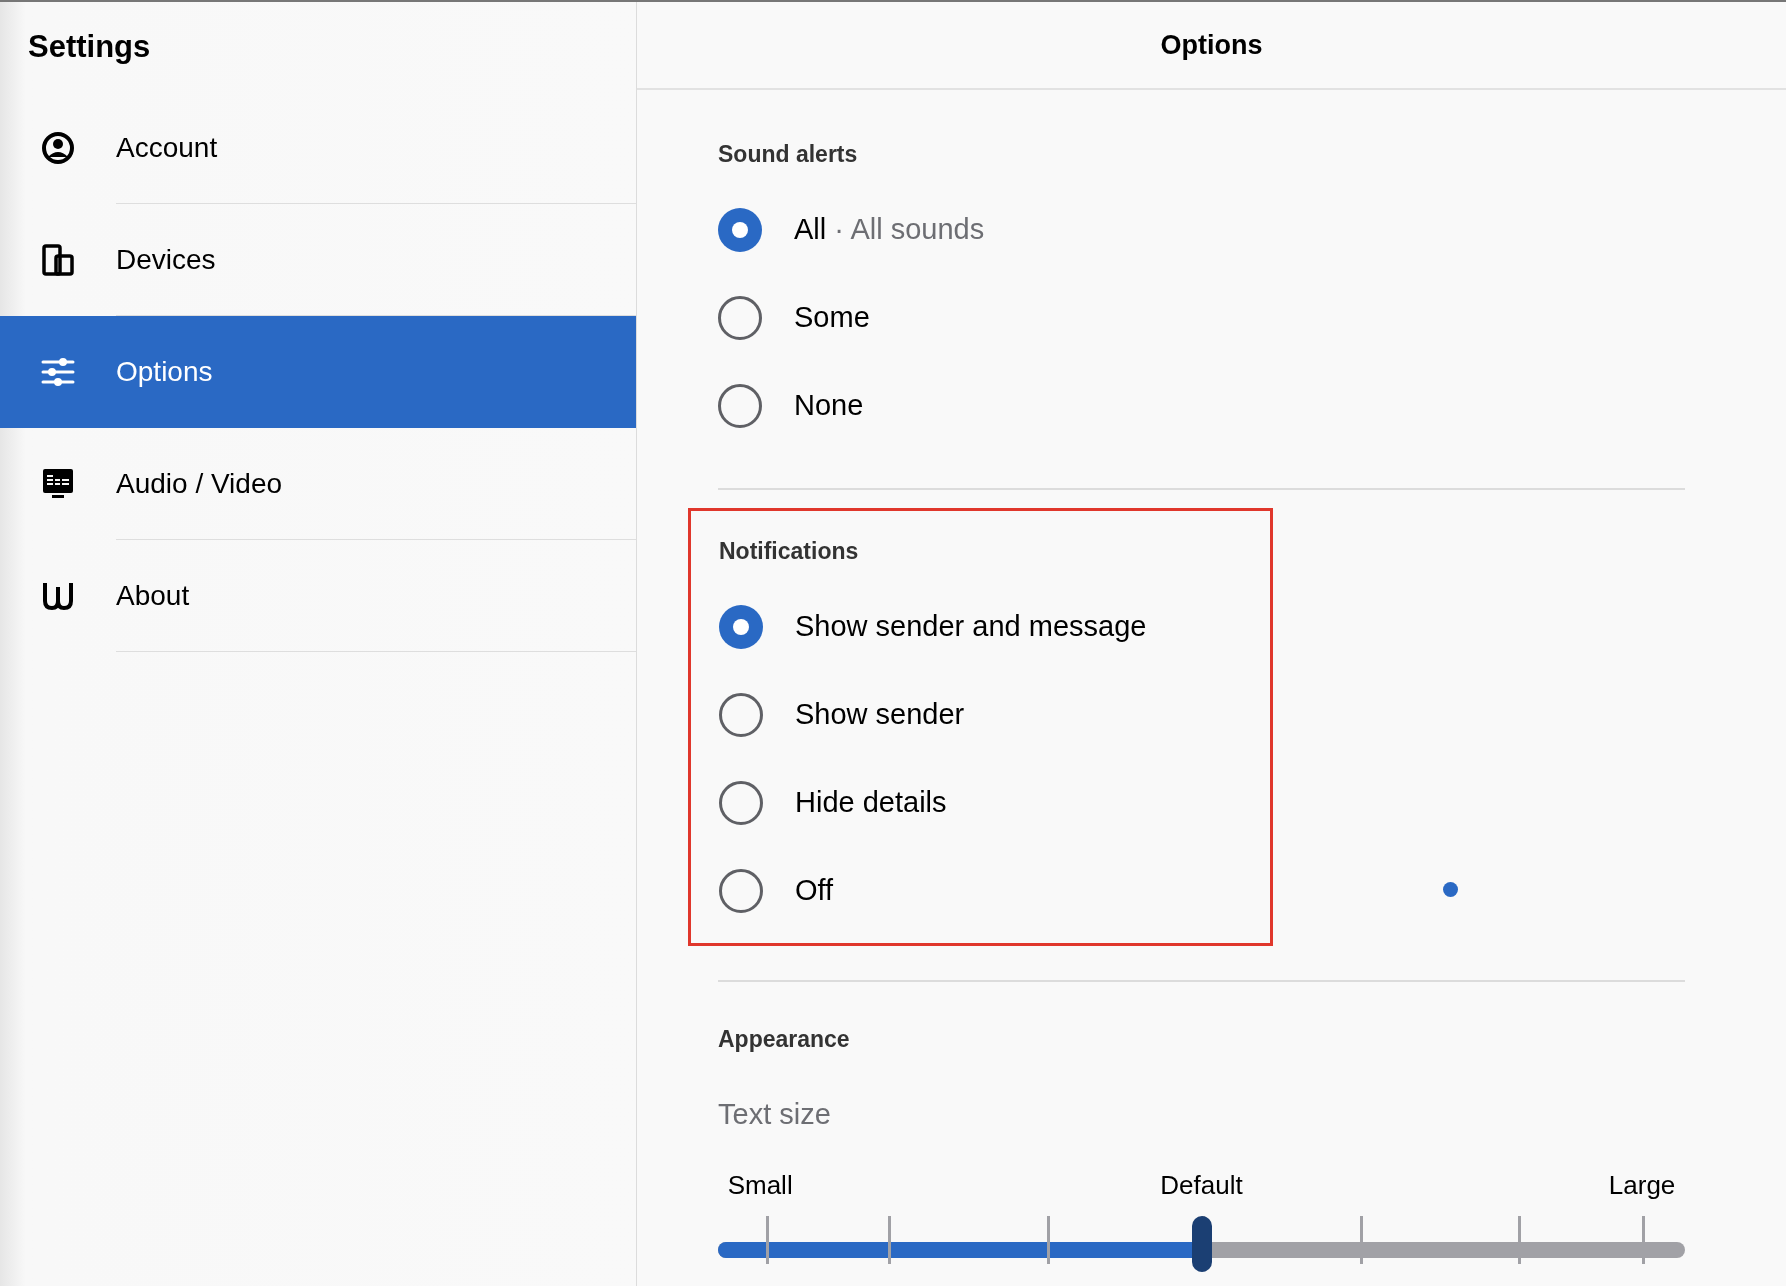  I want to click on option-label: Off, so click(814, 891).